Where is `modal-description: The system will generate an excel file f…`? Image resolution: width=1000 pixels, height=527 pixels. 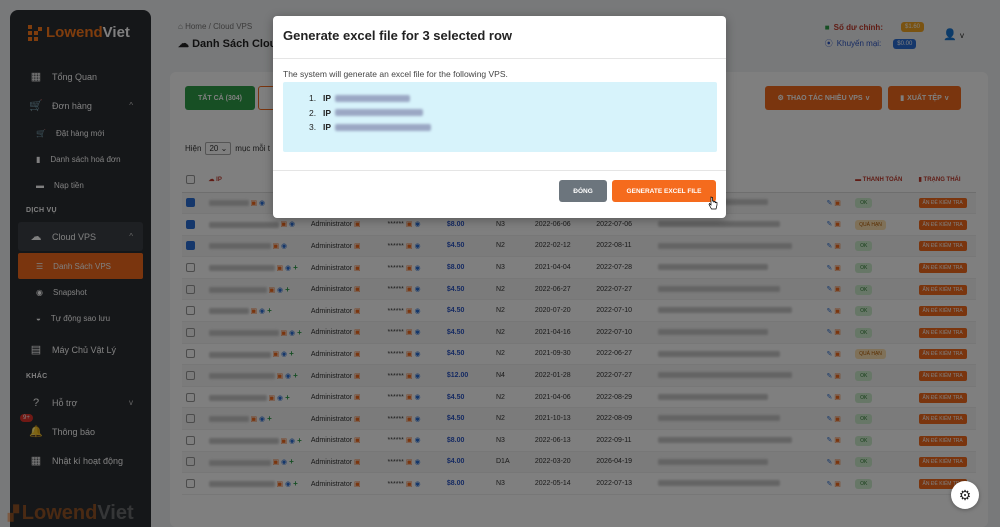
modal-description: The system will generate an excel file f… is located at coordinates (395, 74).